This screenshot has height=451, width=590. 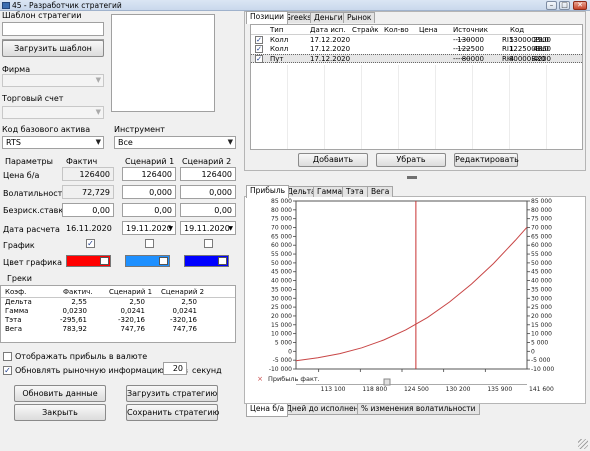 What do you see at coordinates (267, 17) in the screenshot?
I see `tab-positions: Позиции` at bounding box center [267, 17].